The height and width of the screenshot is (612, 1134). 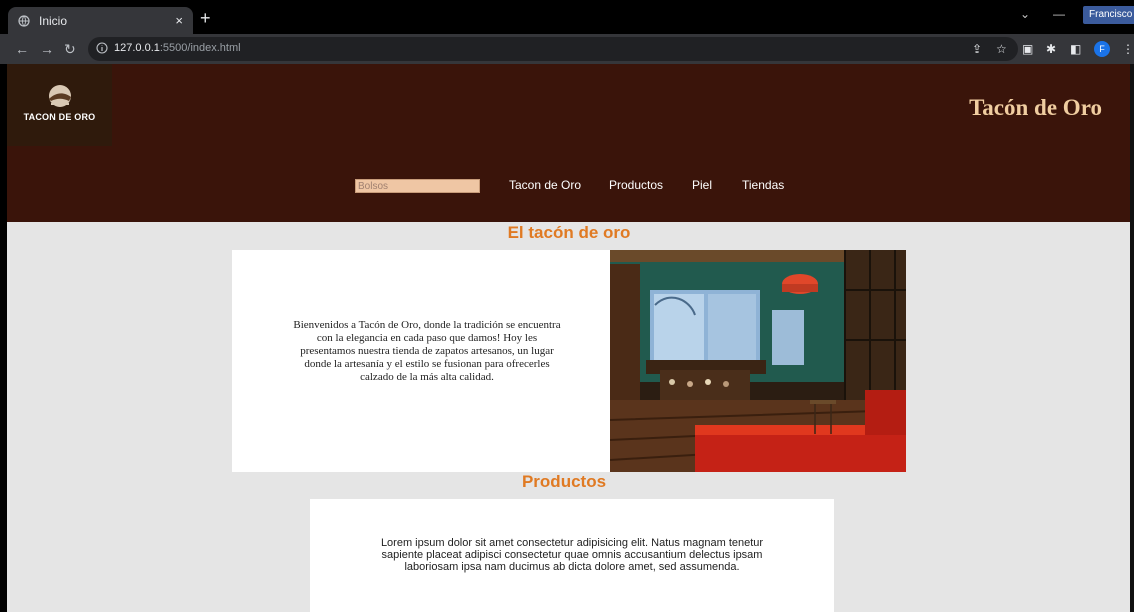 I want to click on share-icon: ⇪, so click(x=977, y=49).